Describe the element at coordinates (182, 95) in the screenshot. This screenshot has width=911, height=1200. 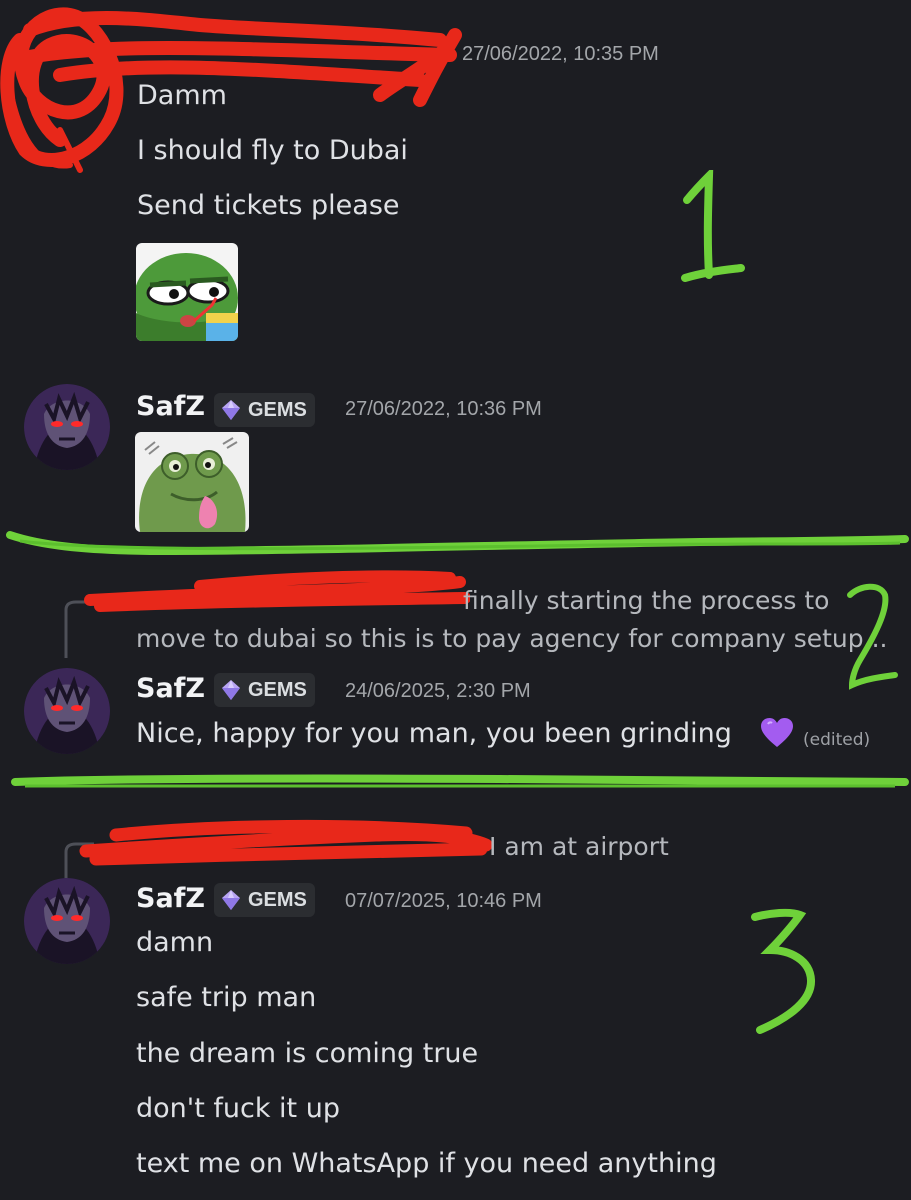
I see `message-line: Damm` at that location.